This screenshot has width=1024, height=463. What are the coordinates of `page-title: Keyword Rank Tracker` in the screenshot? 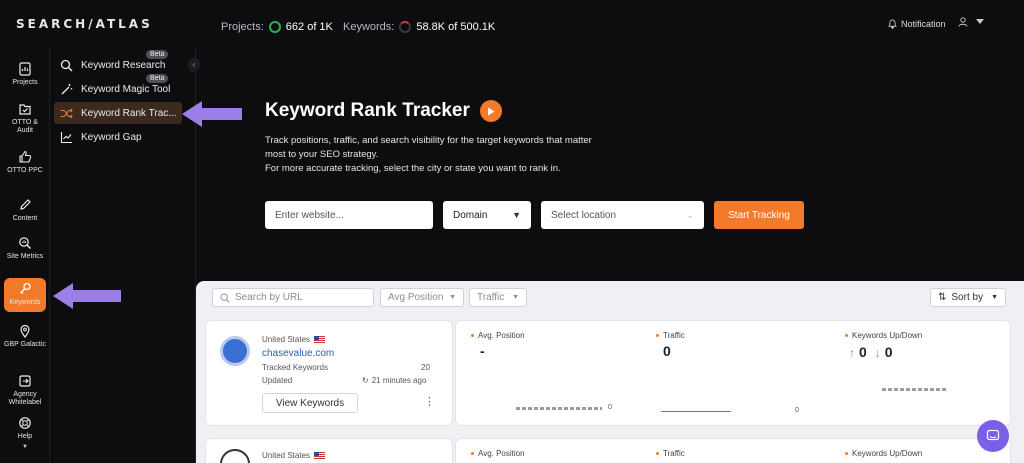 It's located at (383, 111).